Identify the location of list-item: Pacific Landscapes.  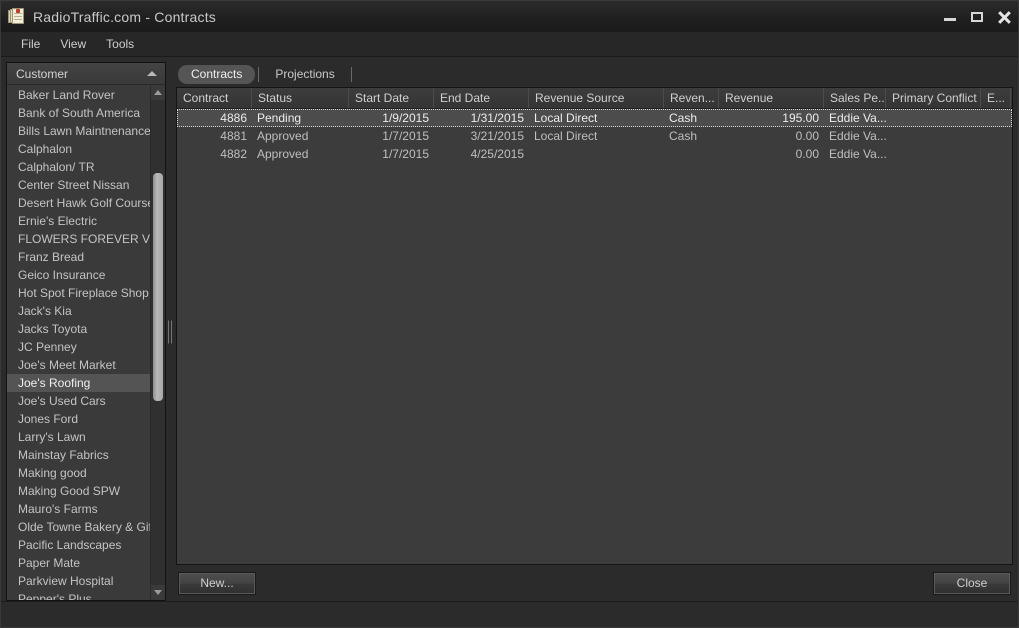
(78, 545).